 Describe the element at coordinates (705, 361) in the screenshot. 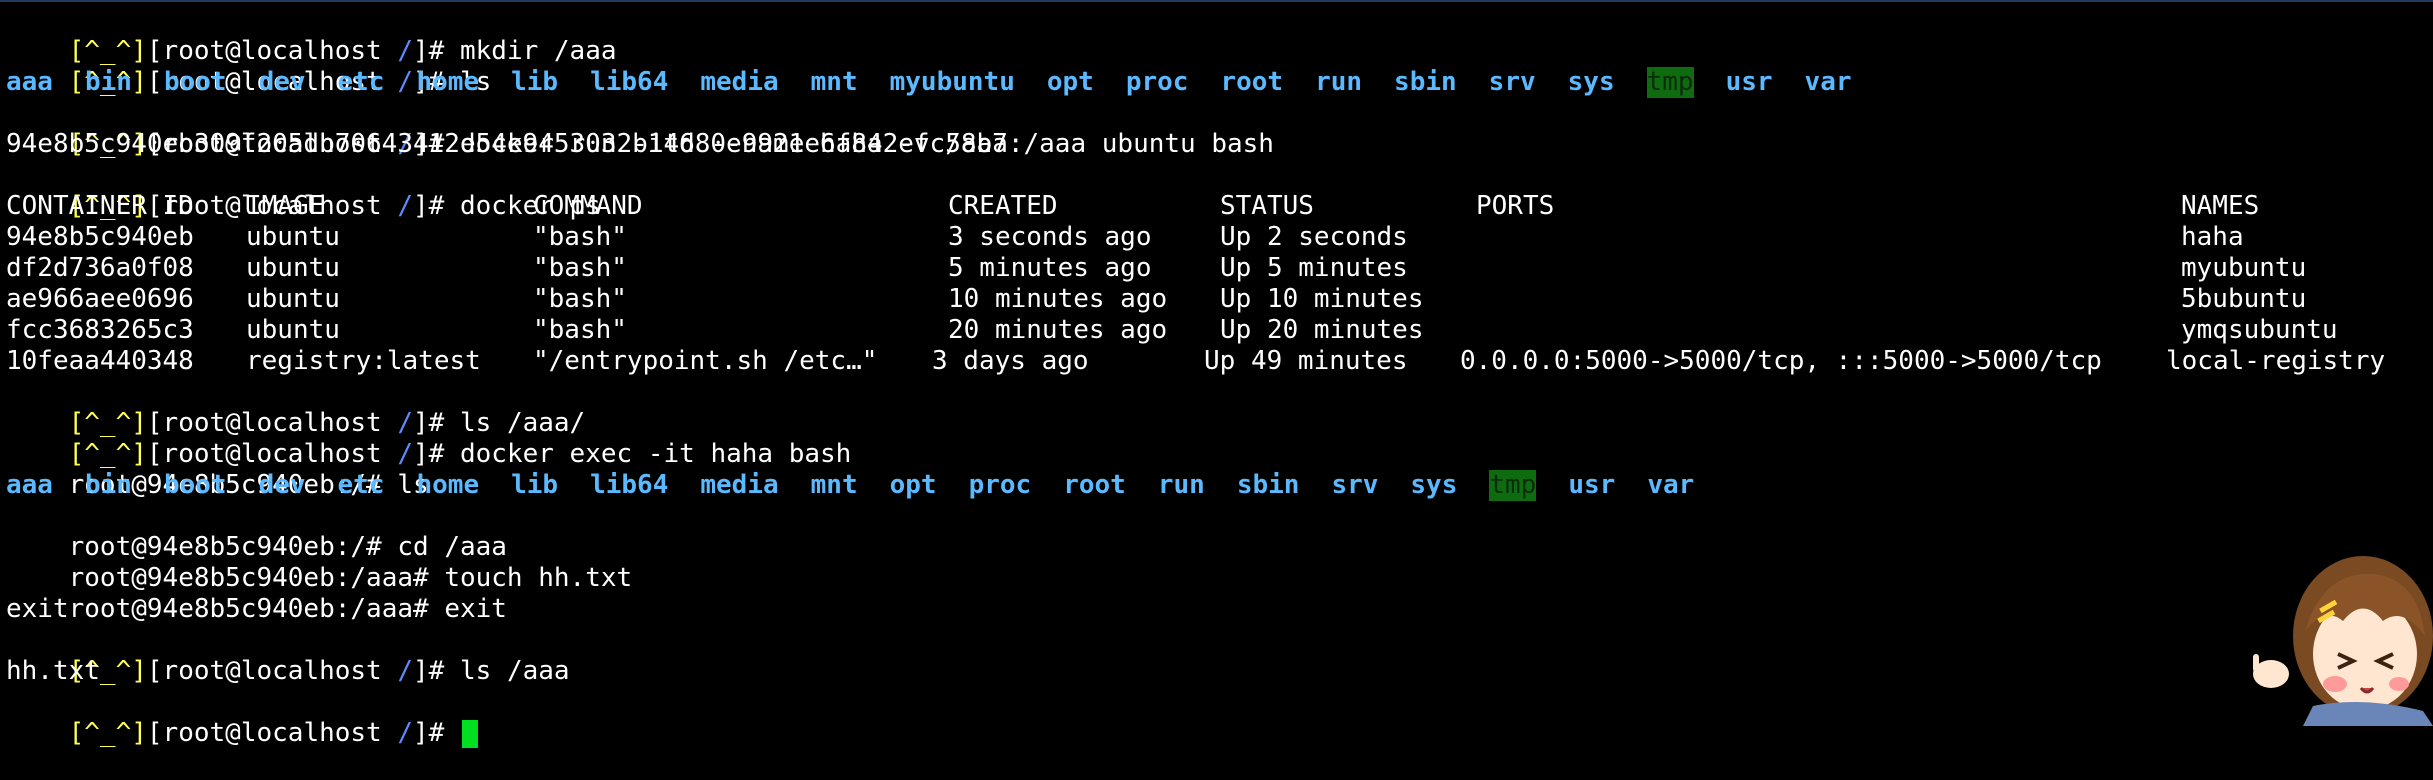

I see `command-cell: "/entrypoint.sh /etc…"` at that location.